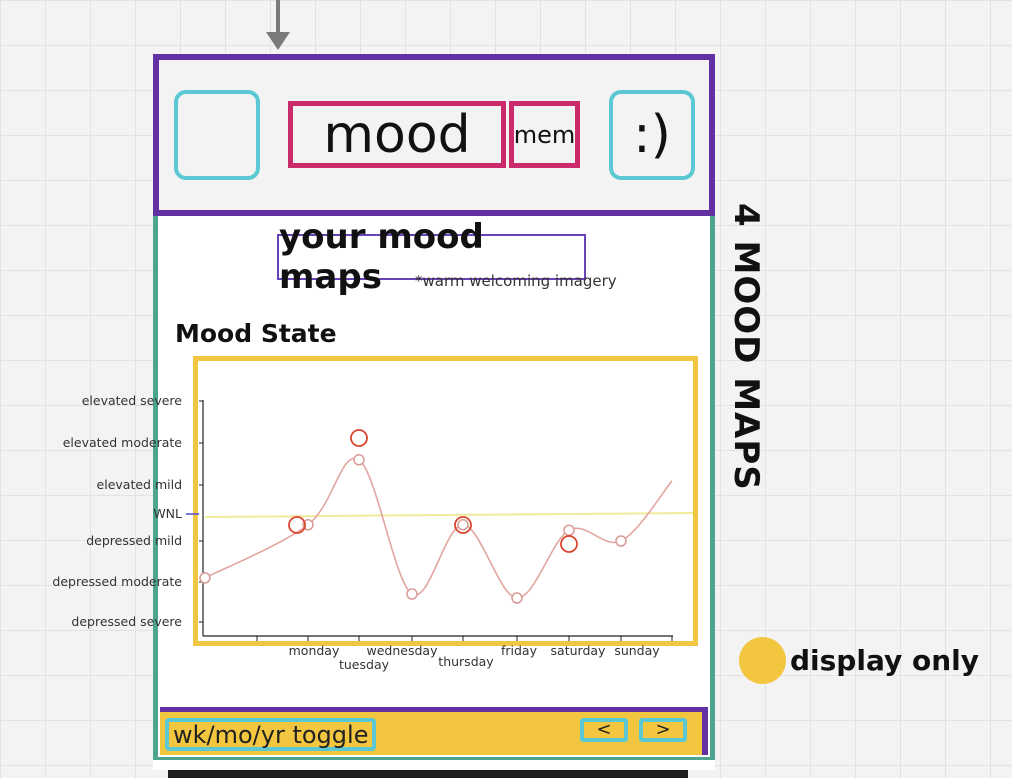 The height and width of the screenshot is (778, 1012). What do you see at coordinates (663, 730) in the screenshot?
I see `next-button: >` at bounding box center [663, 730].